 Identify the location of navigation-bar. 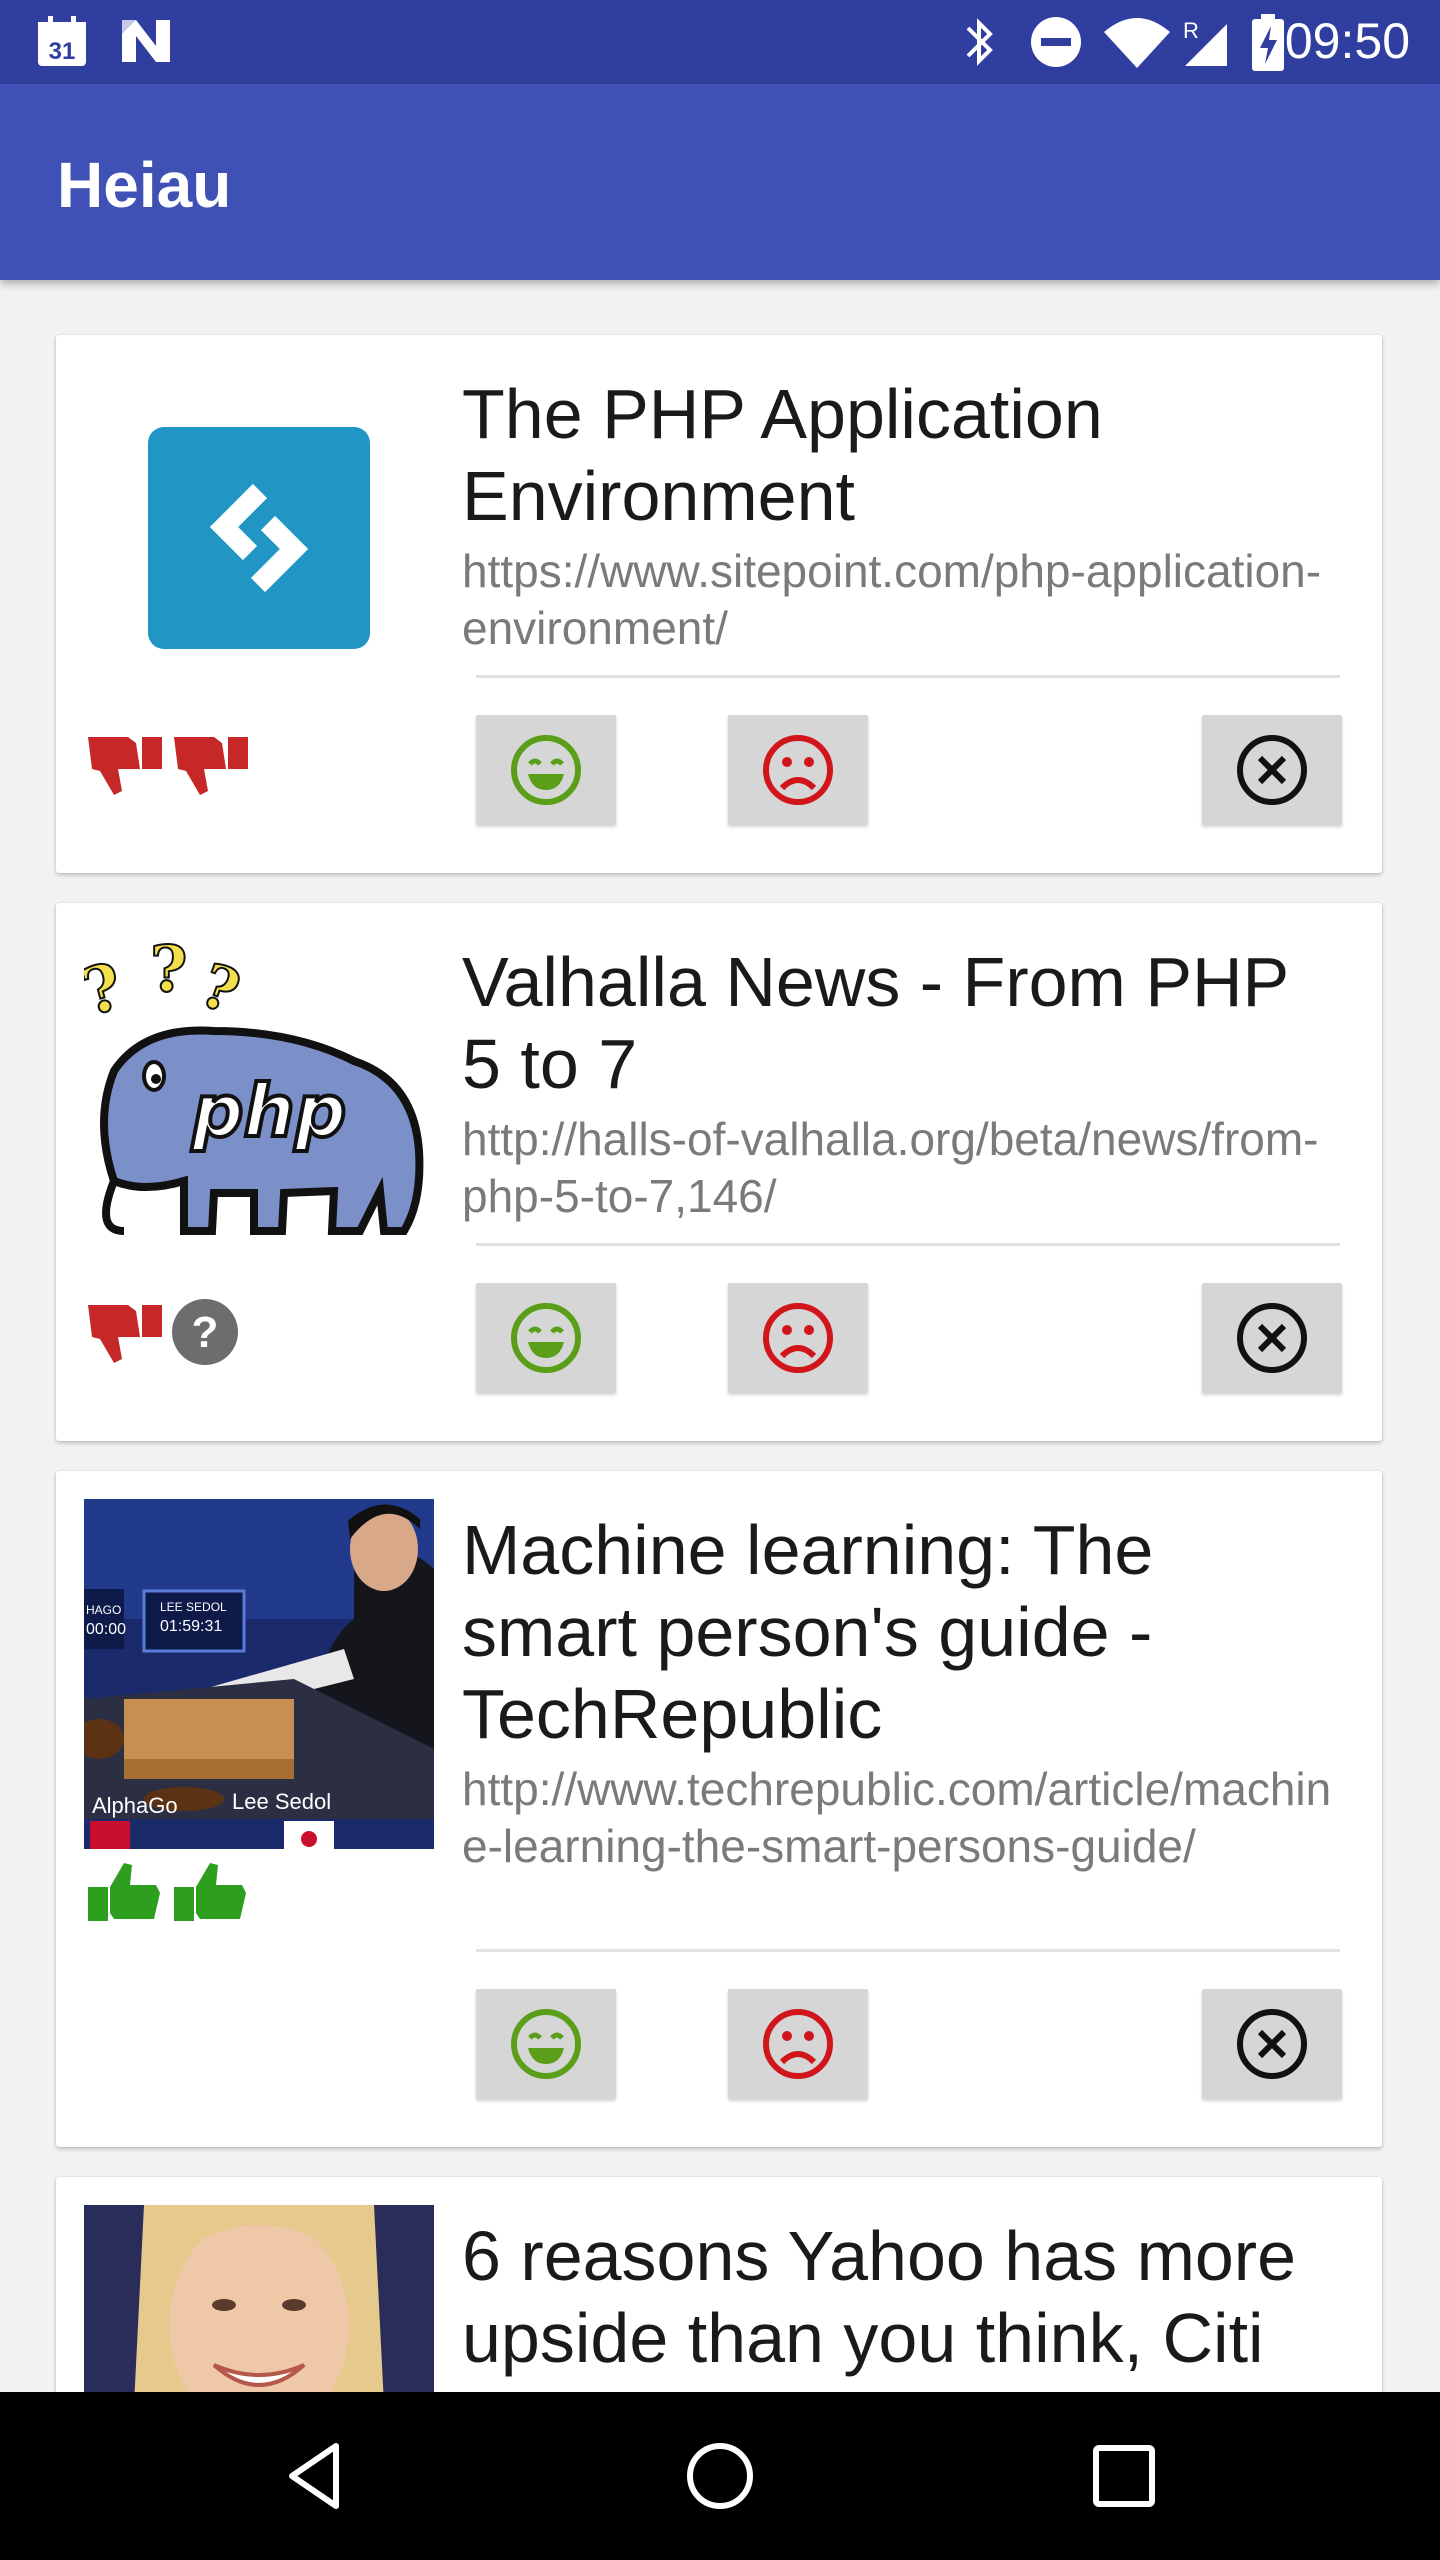
(720, 2476).